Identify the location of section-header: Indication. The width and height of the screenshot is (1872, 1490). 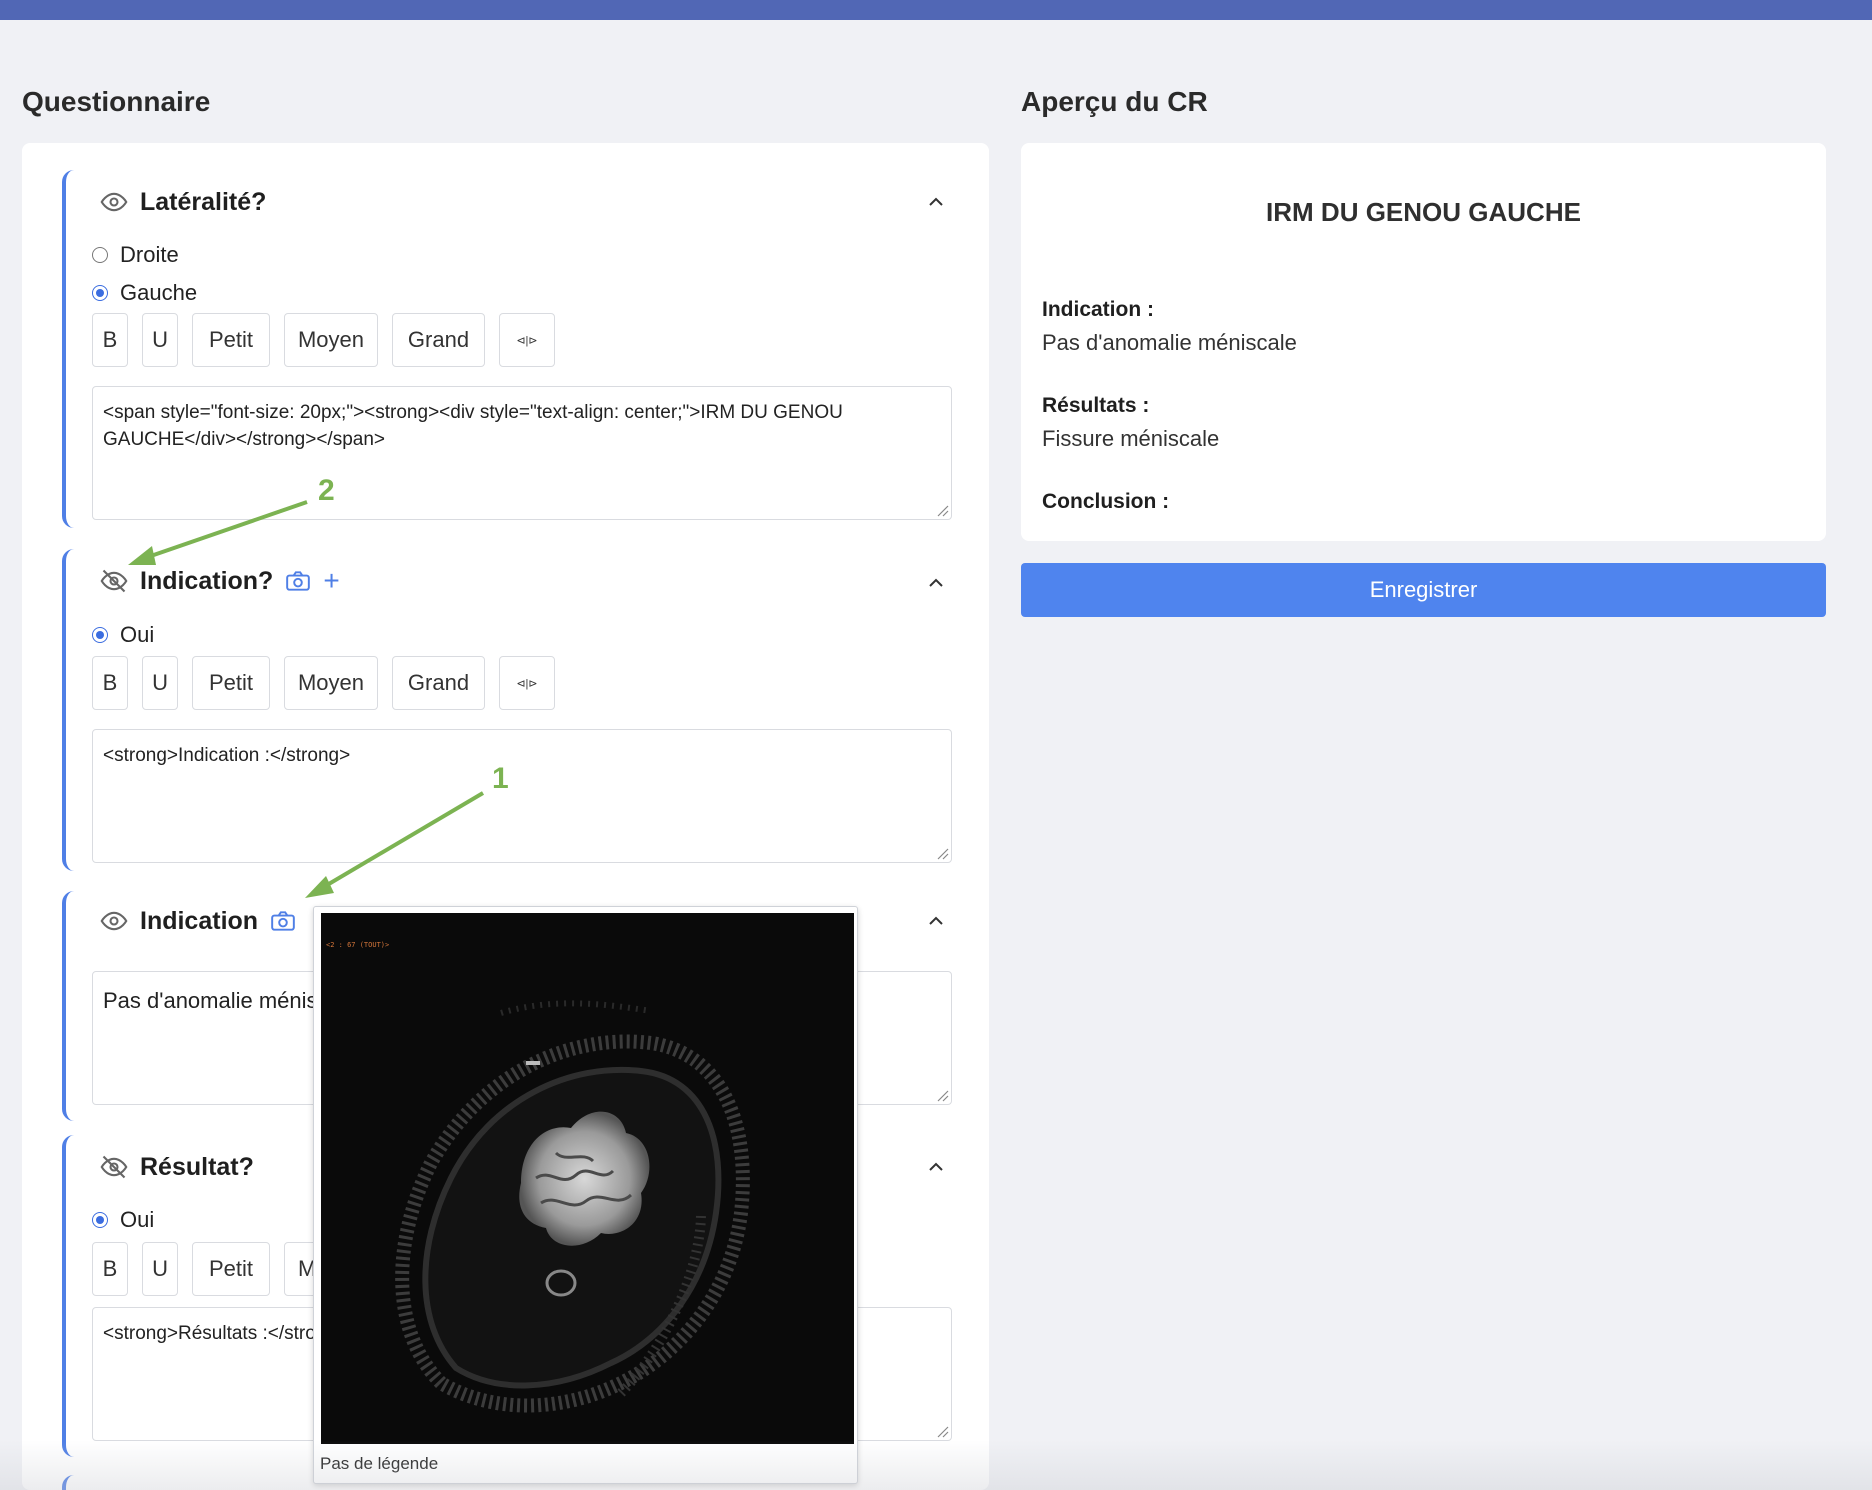
(198, 921).